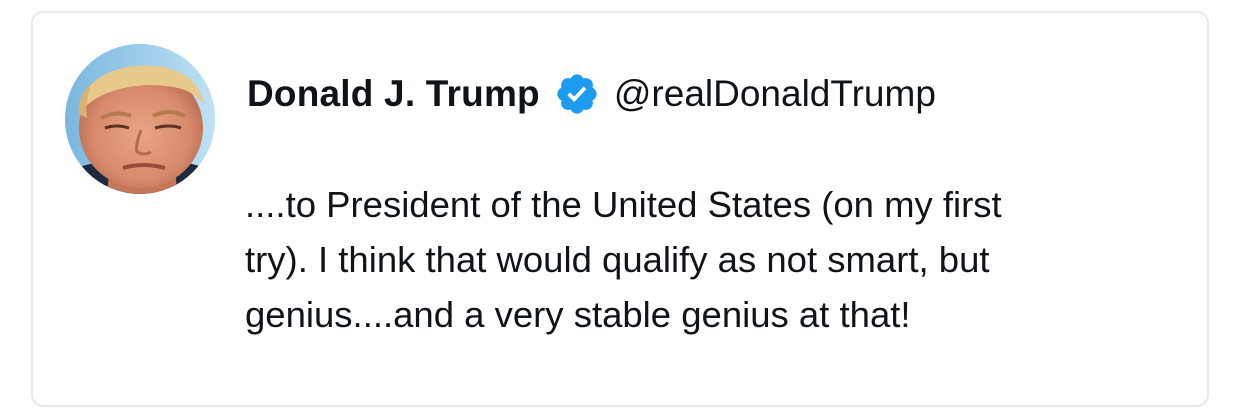 The image size is (1242, 420). I want to click on avatar, so click(140, 119).